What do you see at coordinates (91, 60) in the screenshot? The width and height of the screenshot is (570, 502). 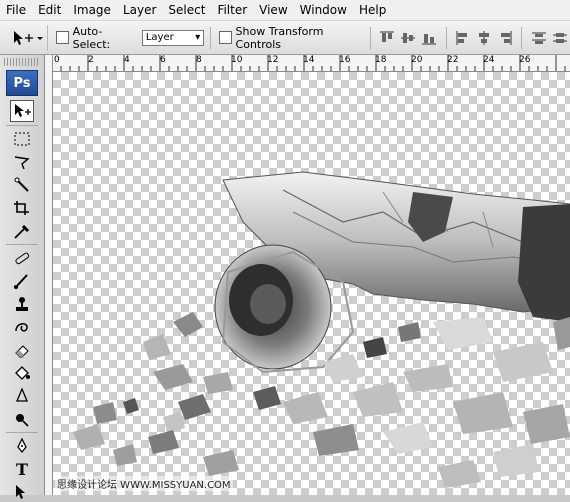 I see `ruler-number: 2` at bounding box center [91, 60].